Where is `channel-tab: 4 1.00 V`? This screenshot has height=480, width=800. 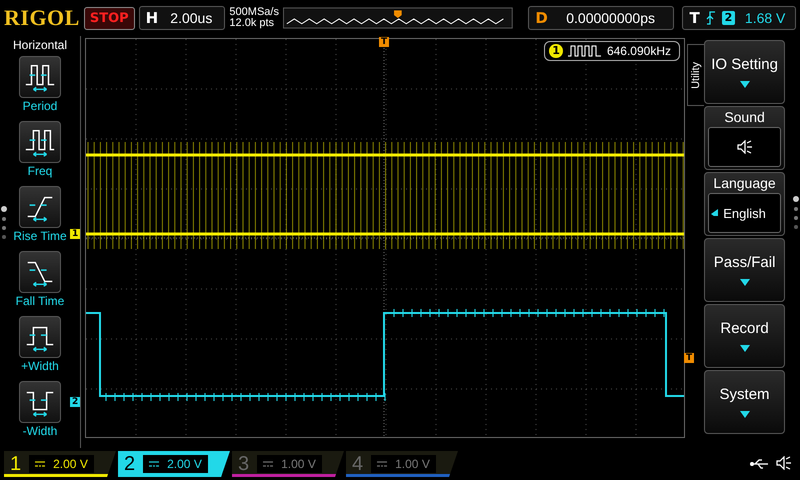 channel-tab: 4 1.00 V is located at coordinates (402, 464).